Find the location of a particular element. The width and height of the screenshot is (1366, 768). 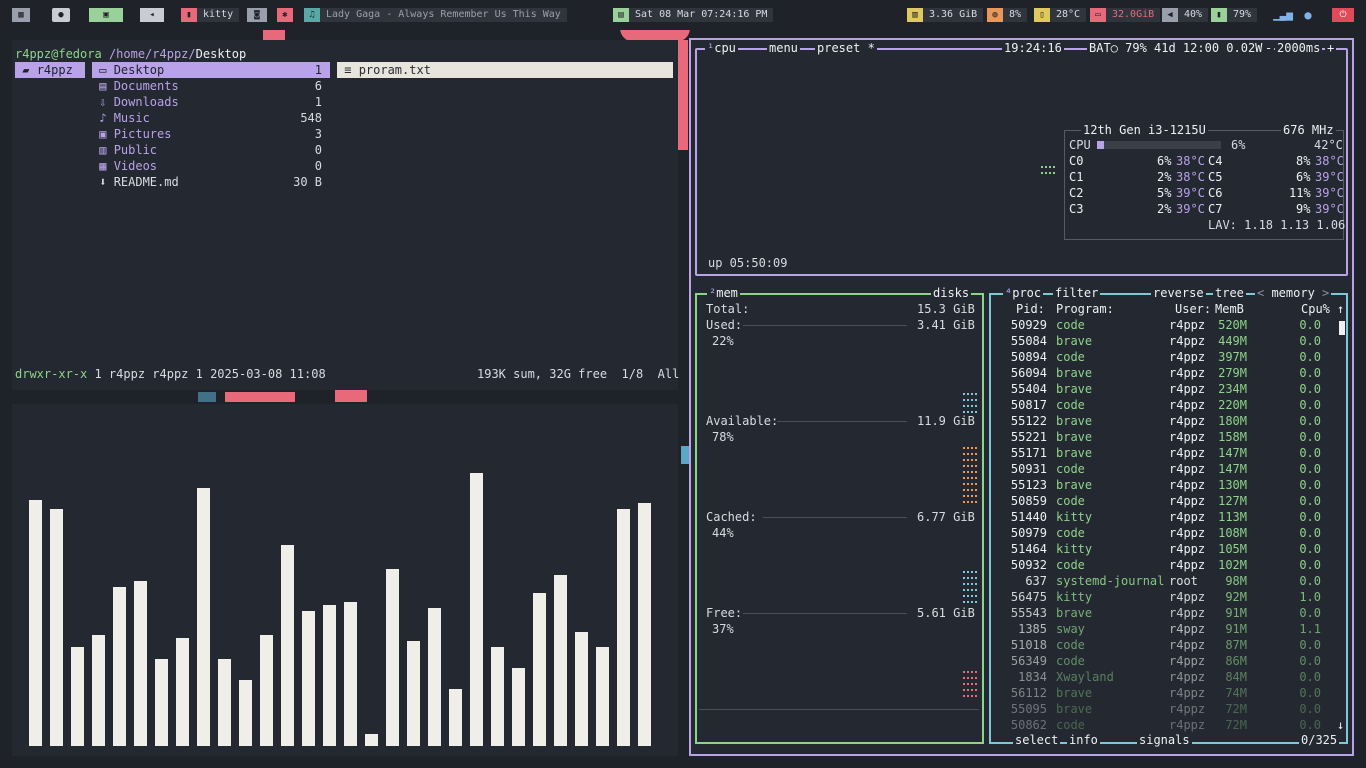

process-row: 56349 code r4ppz 86M 0.0 is located at coordinates (1161, 661).